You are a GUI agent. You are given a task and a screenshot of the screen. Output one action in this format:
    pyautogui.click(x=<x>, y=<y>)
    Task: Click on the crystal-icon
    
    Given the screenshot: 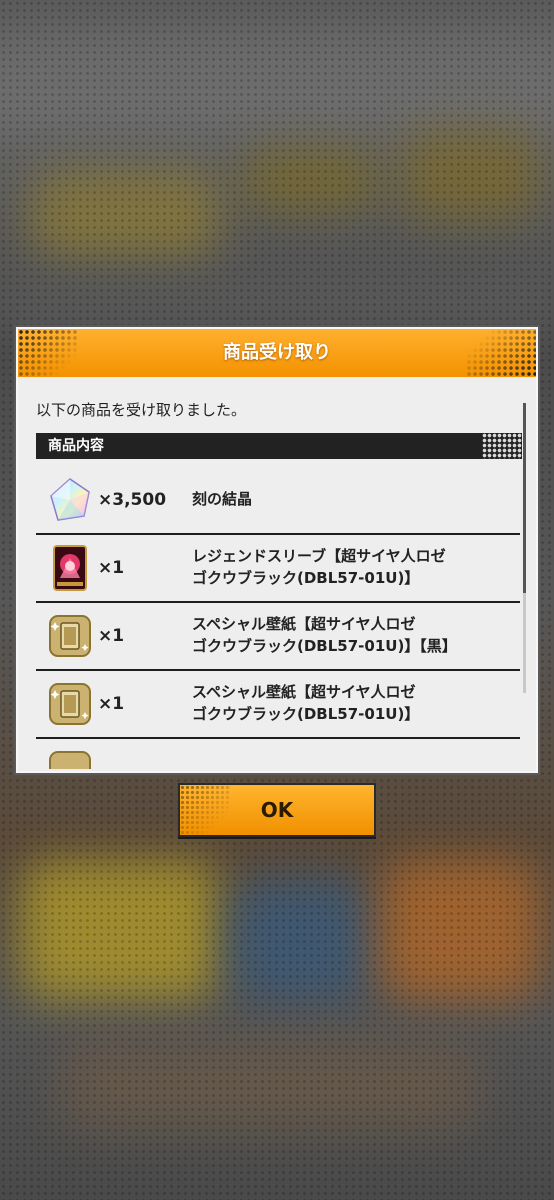 What is the action you would take?
    pyautogui.click(x=70, y=500)
    